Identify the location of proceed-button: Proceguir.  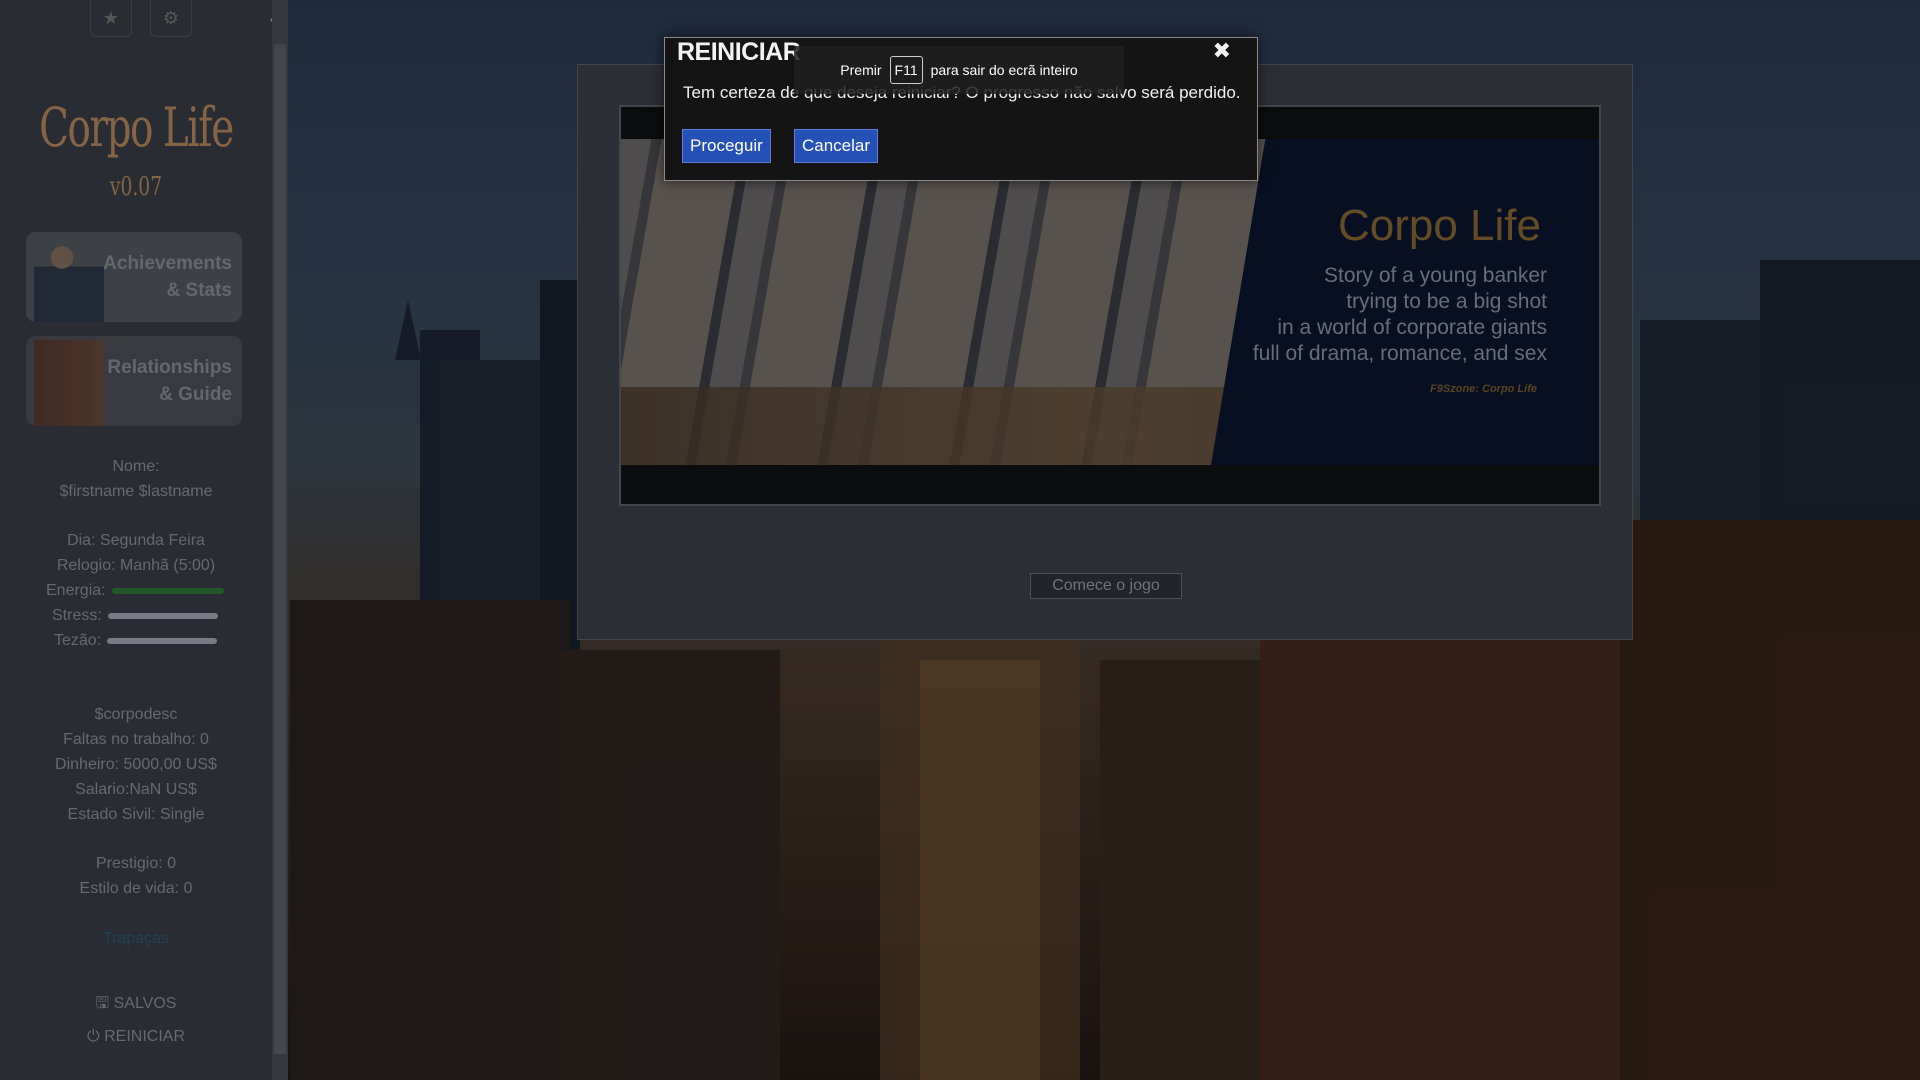
(726, 146).